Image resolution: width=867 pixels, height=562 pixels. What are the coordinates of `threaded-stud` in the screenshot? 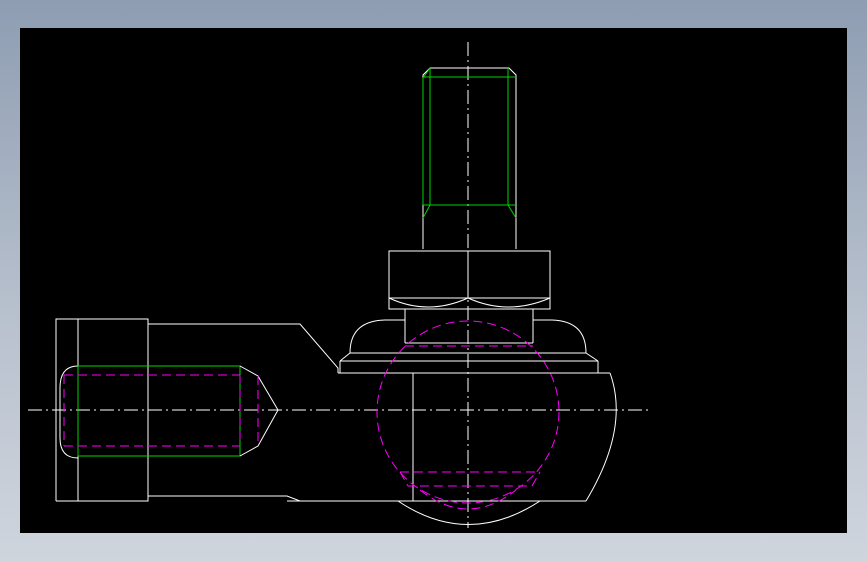 It's located at (469, 158).